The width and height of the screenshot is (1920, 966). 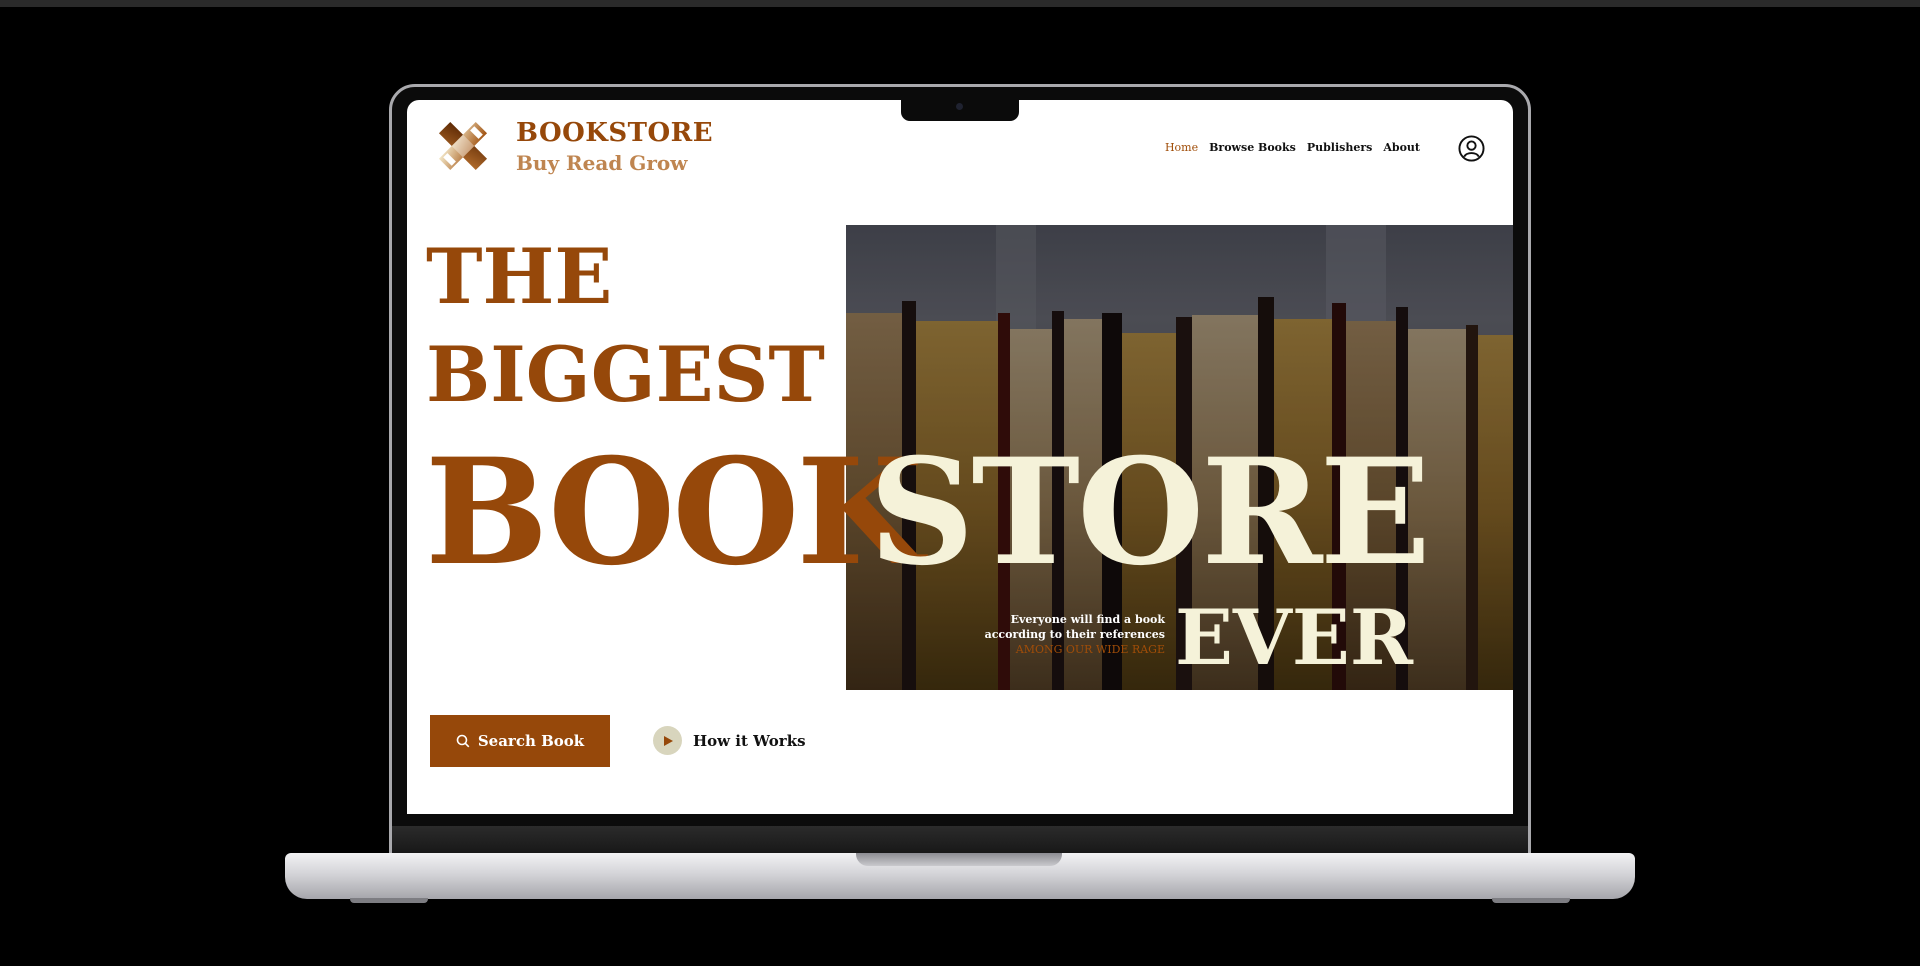 I want to click on headline-store: STORE, so click(x=1150, y=512).